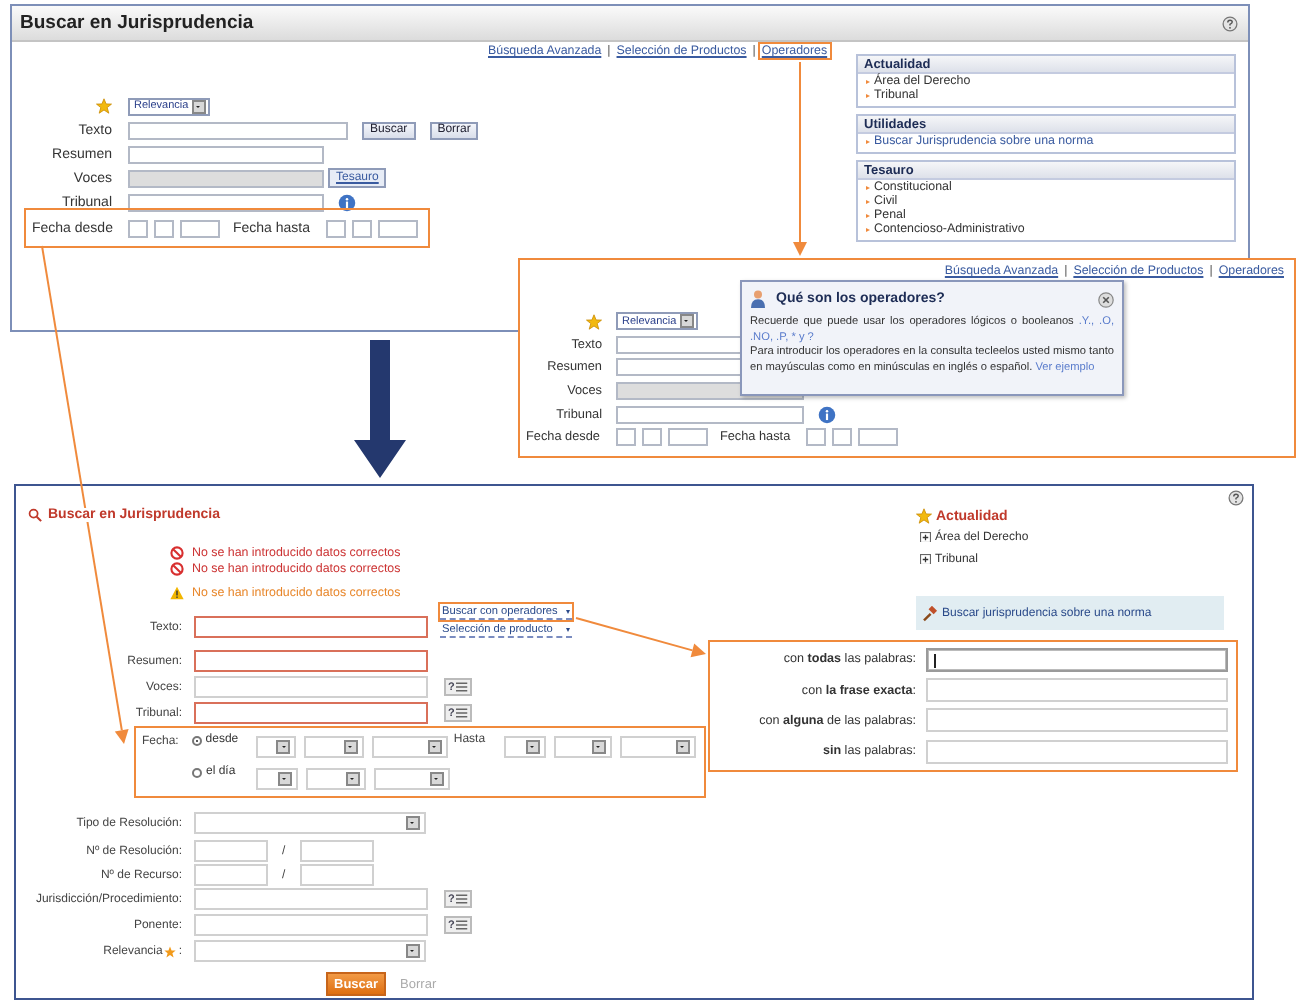 The image size is (1300, 1002). What do you see at coordinates (935, 660) in the screenshot?
I see `text-cursor` at bounding box center [935, 660].